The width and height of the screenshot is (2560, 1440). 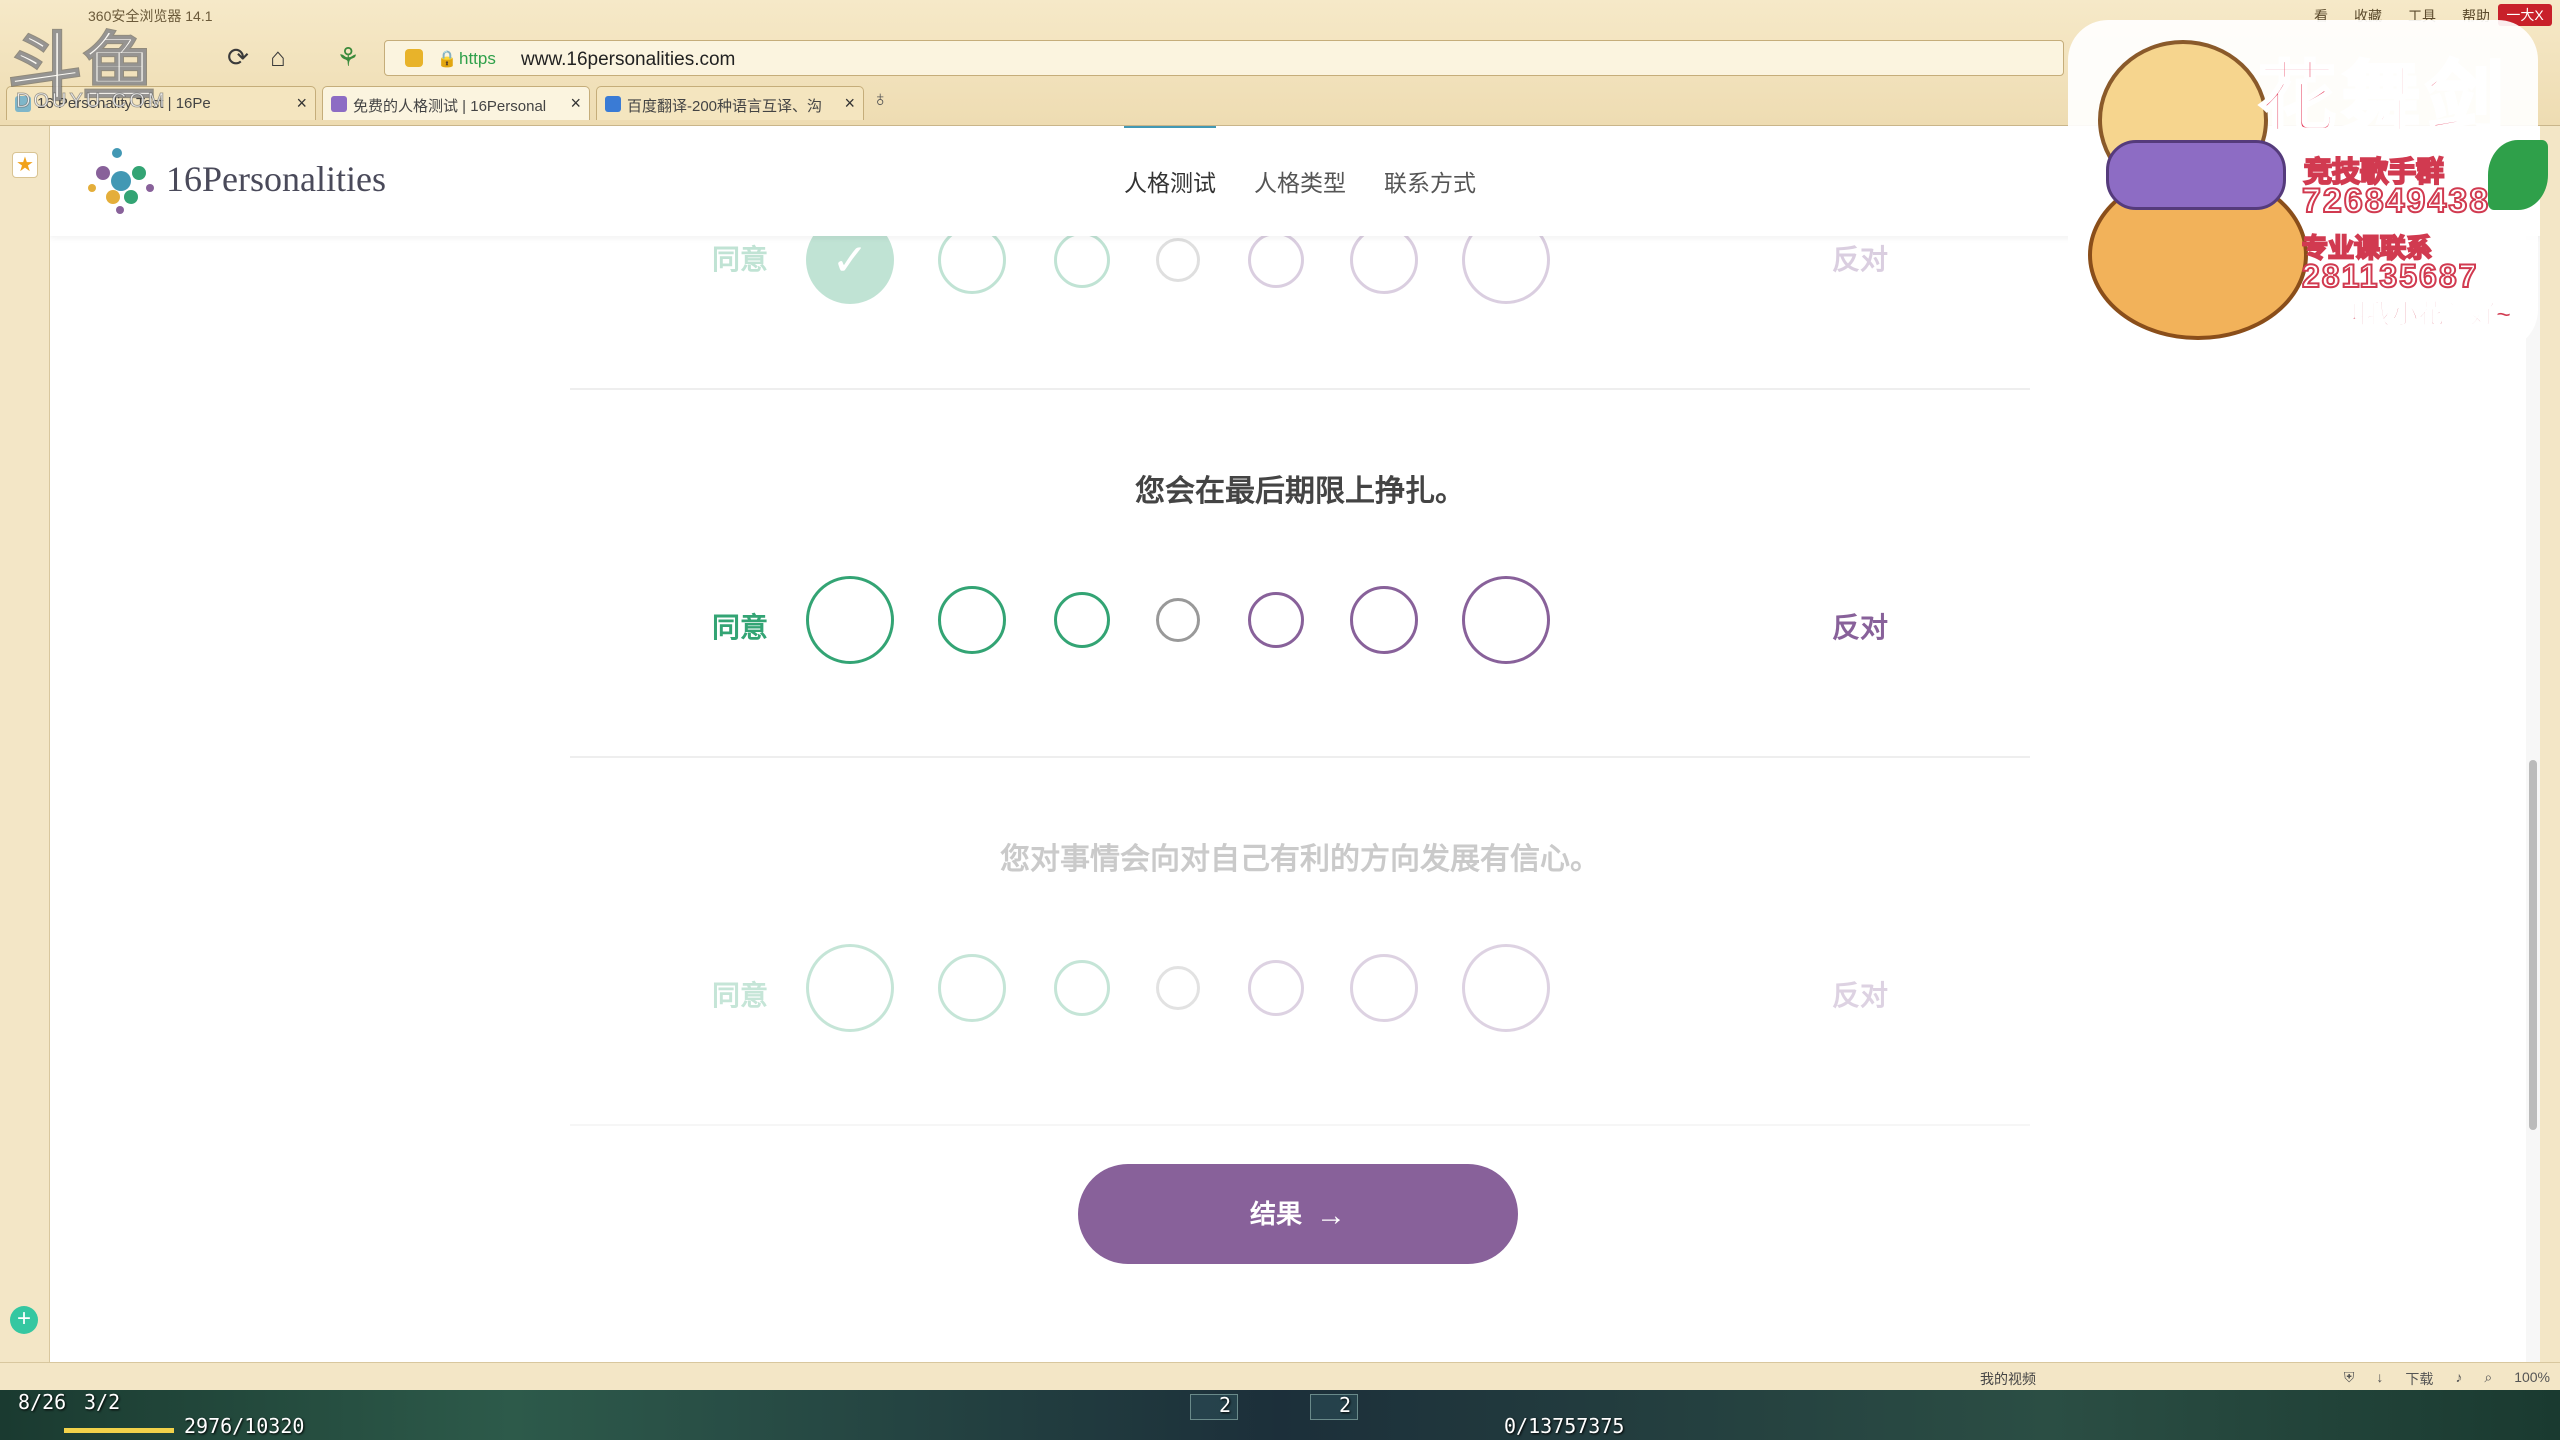 What do you see at coordinates (1300, 181) in the screenshot?
I see `nav-personality-types: 人格类型` at bounding box center [1300, 181].